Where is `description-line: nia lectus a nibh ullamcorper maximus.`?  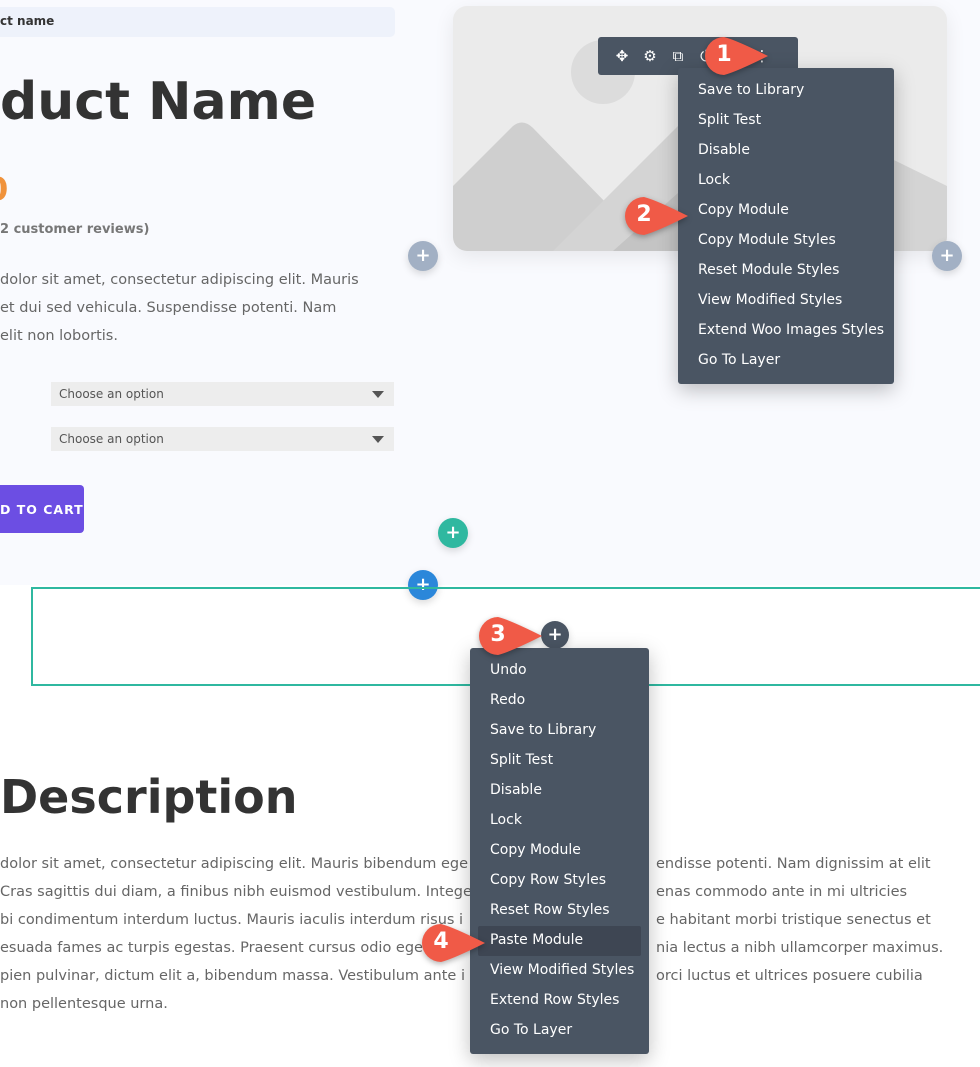
description-line: nia lectus a nibh ullamcorper maximus. is located at coordinates (800, 948).